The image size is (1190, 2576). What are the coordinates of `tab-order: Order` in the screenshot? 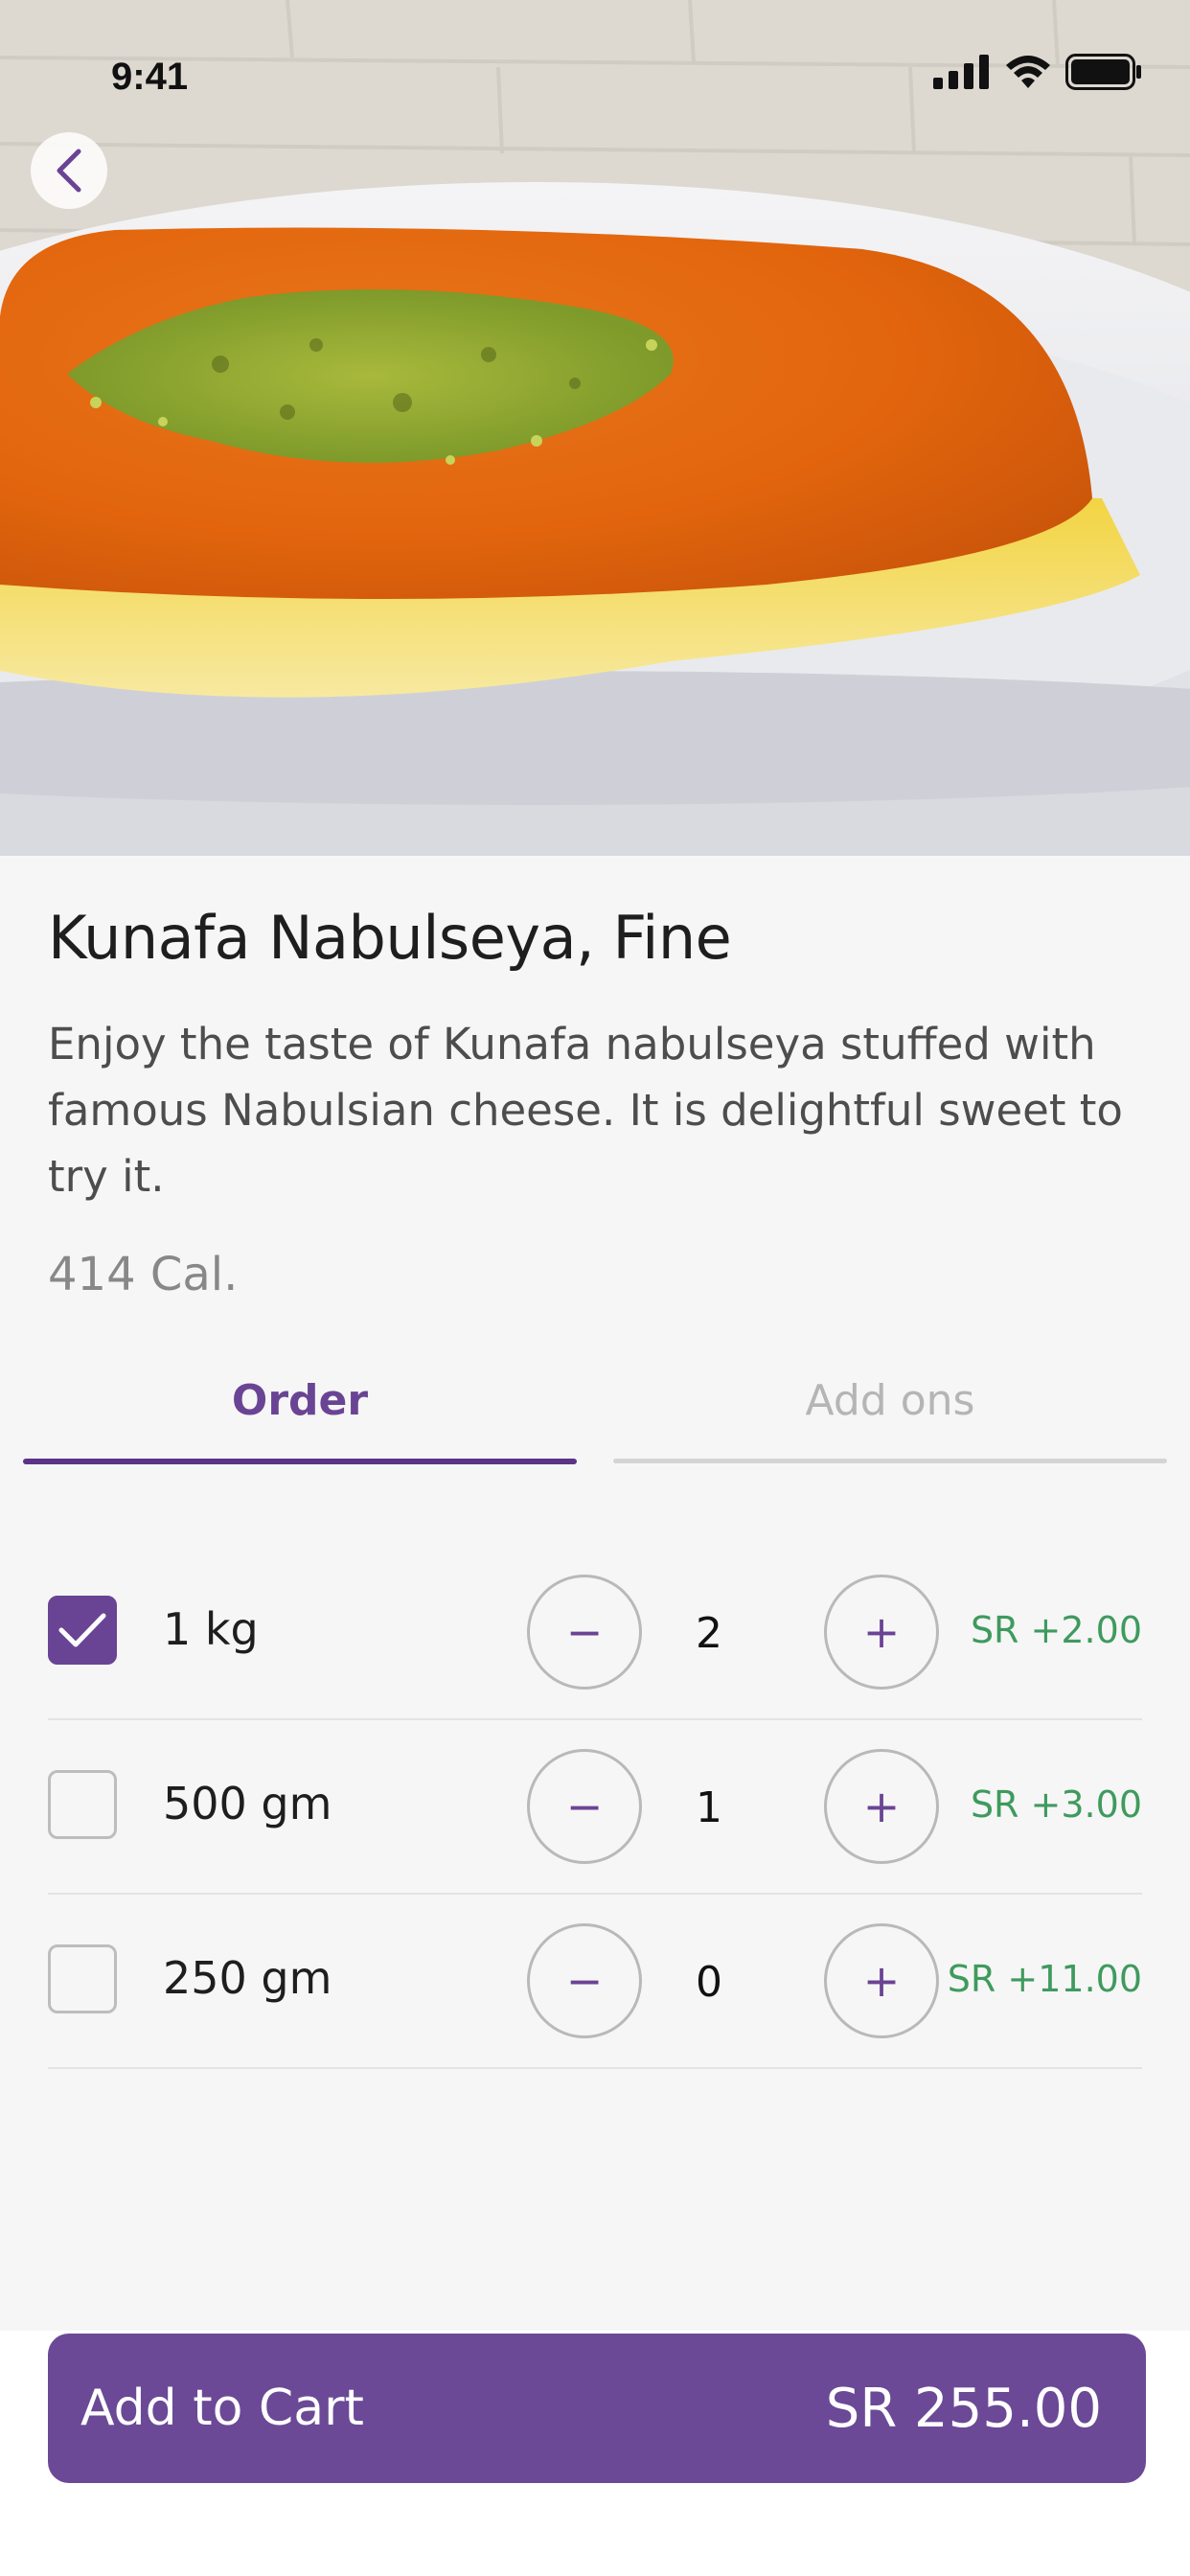 It's located at (300, 1424).